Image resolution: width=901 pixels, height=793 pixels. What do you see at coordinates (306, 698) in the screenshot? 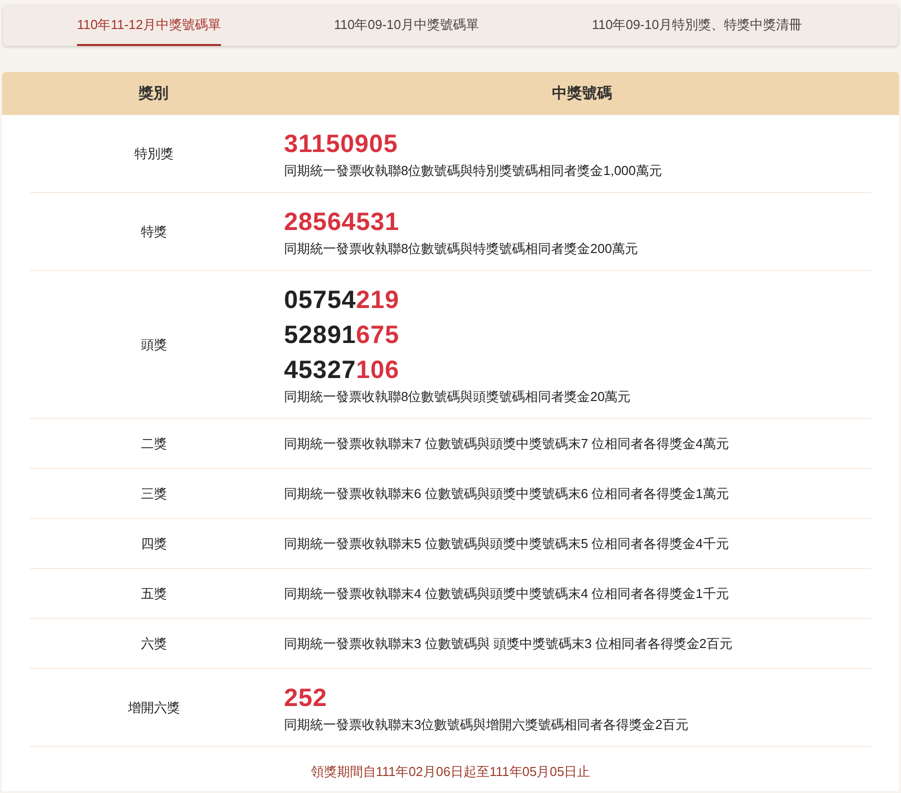
I see `winning-number: 252` at bounding box center [306, 698].